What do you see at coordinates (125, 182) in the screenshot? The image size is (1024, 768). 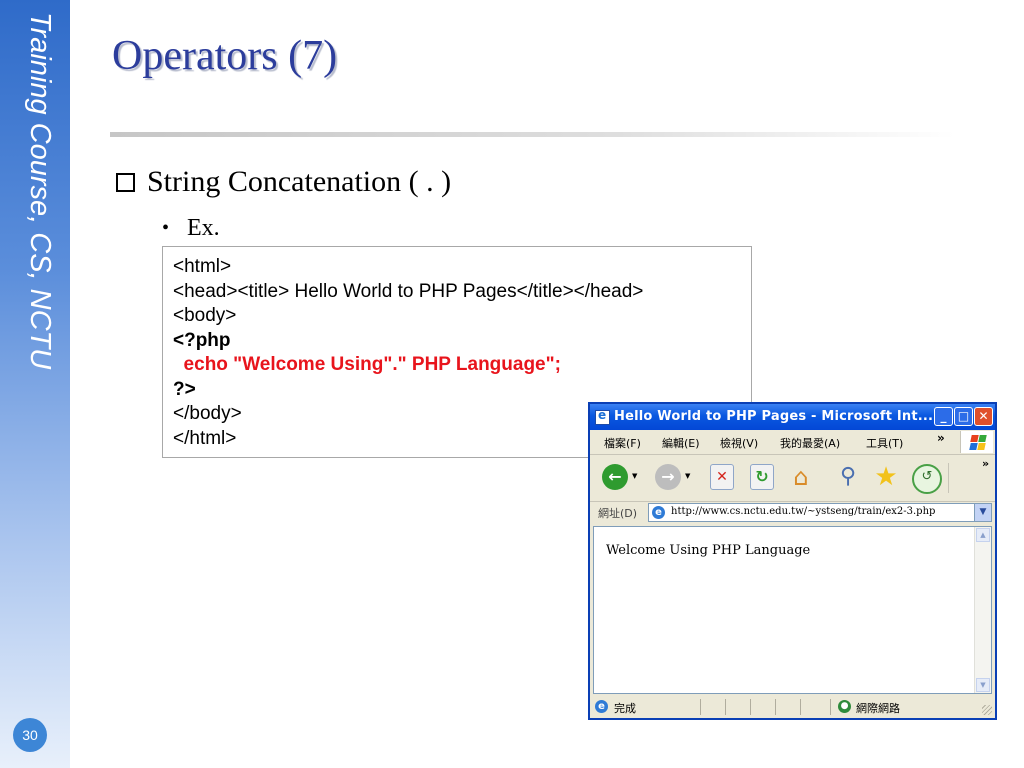 I see `checkbox-bullet-icon` at bounding box center [125, 182].